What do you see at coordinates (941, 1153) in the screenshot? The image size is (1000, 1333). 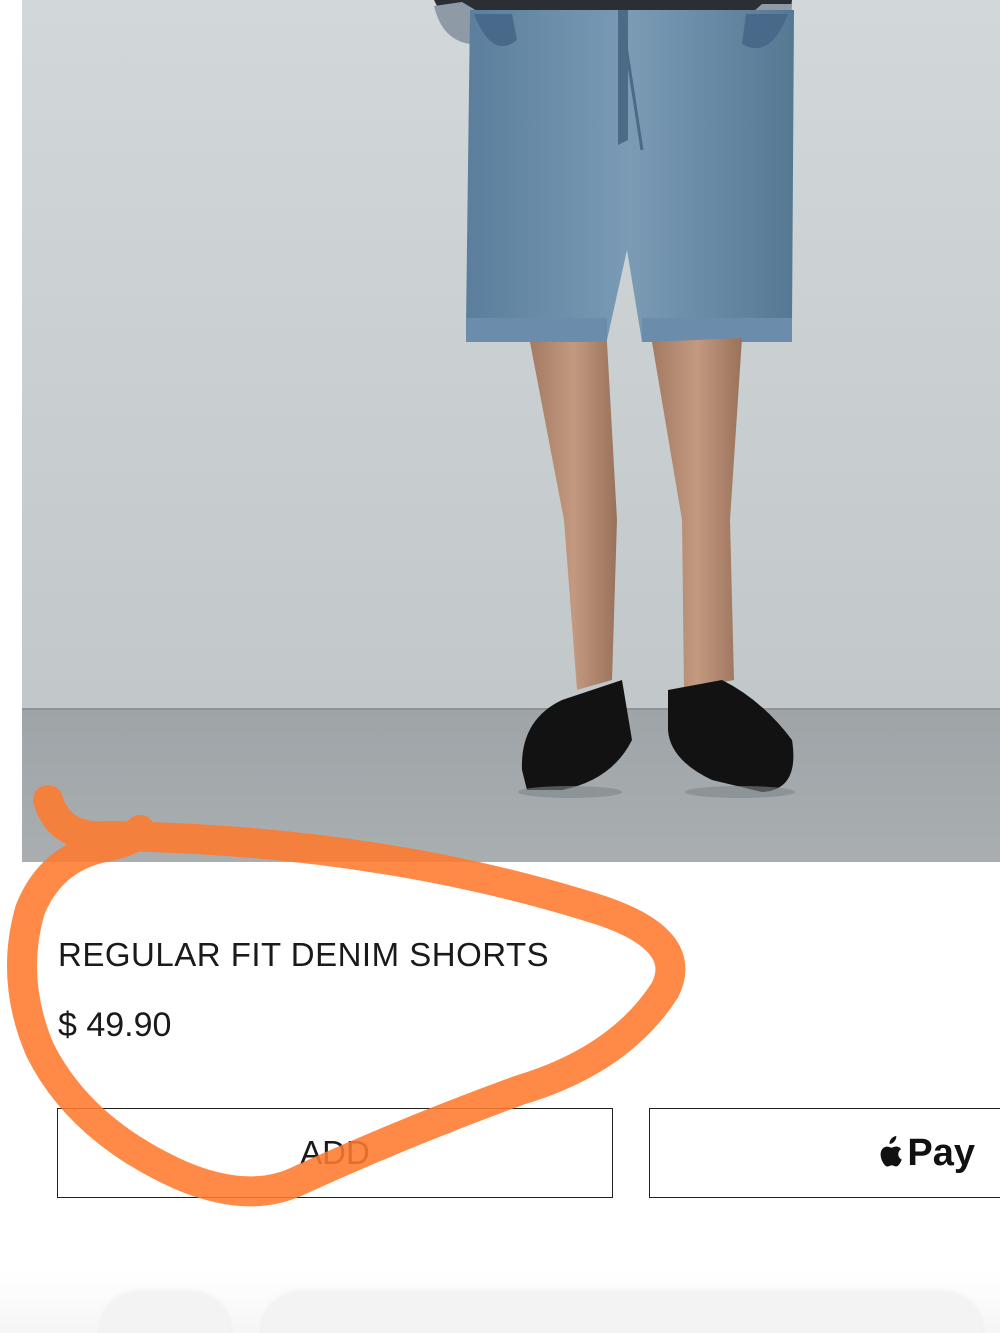 I see `apple-pay-label: Pay` at bounding box center [941, 1153].